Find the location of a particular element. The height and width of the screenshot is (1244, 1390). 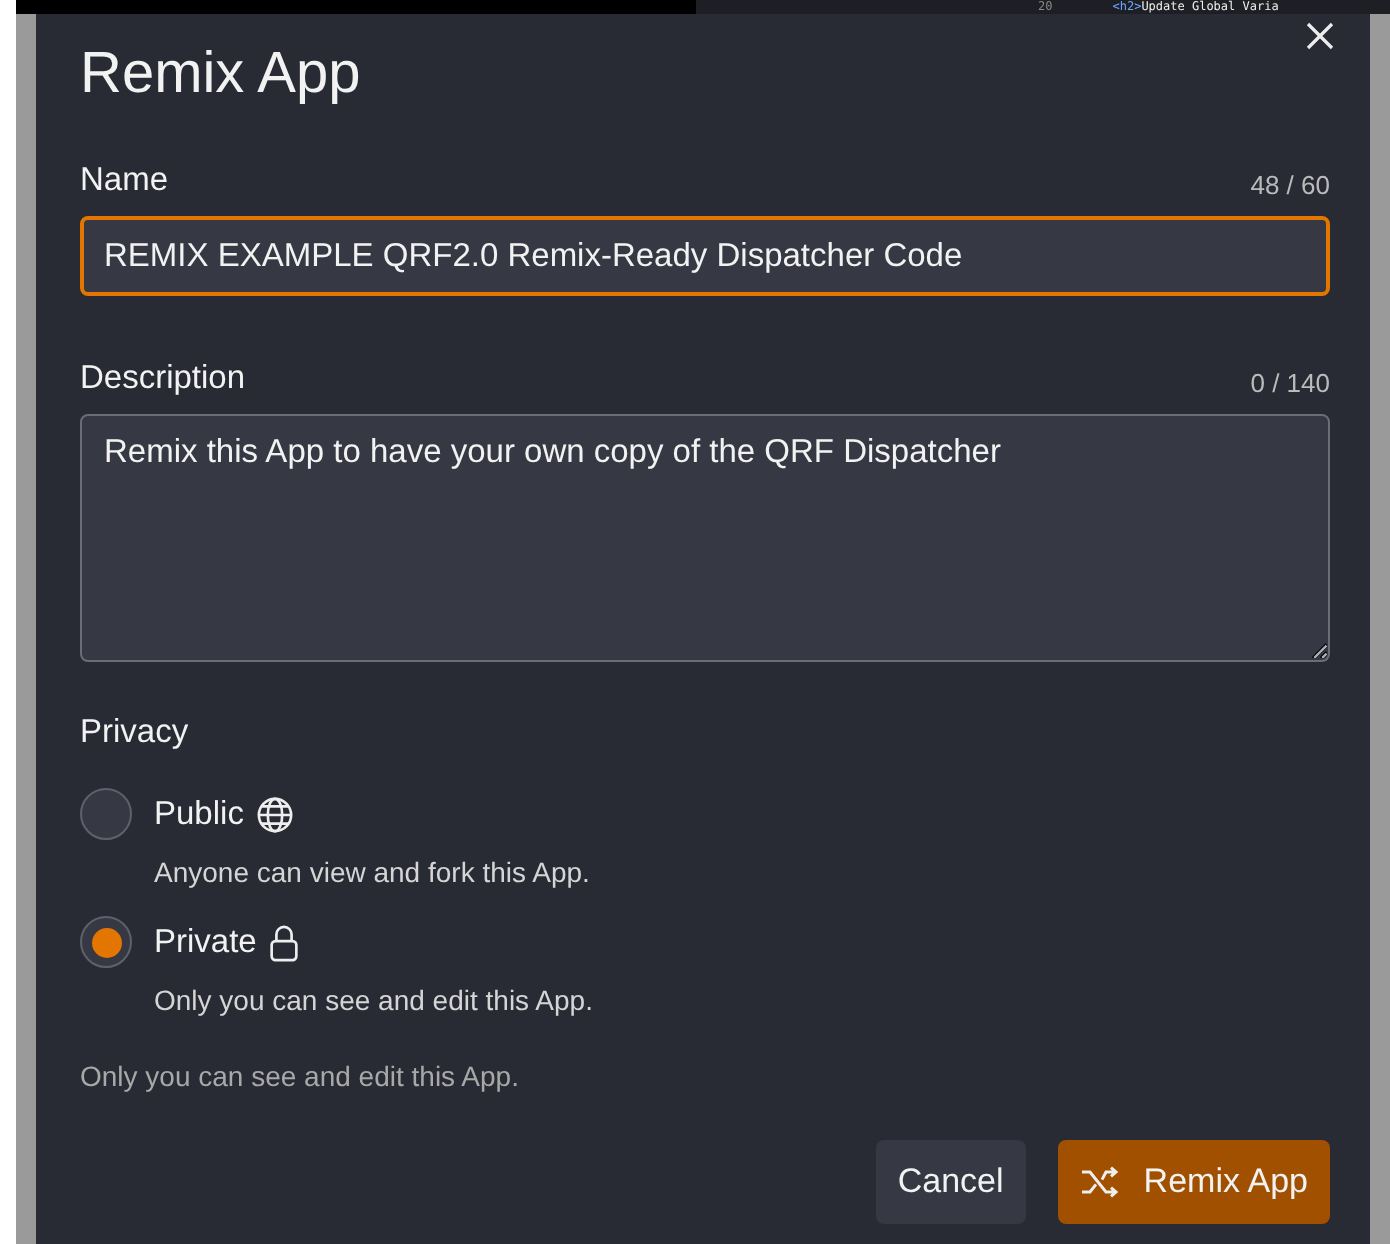

close-icon is located at coordinates (1320, 36).